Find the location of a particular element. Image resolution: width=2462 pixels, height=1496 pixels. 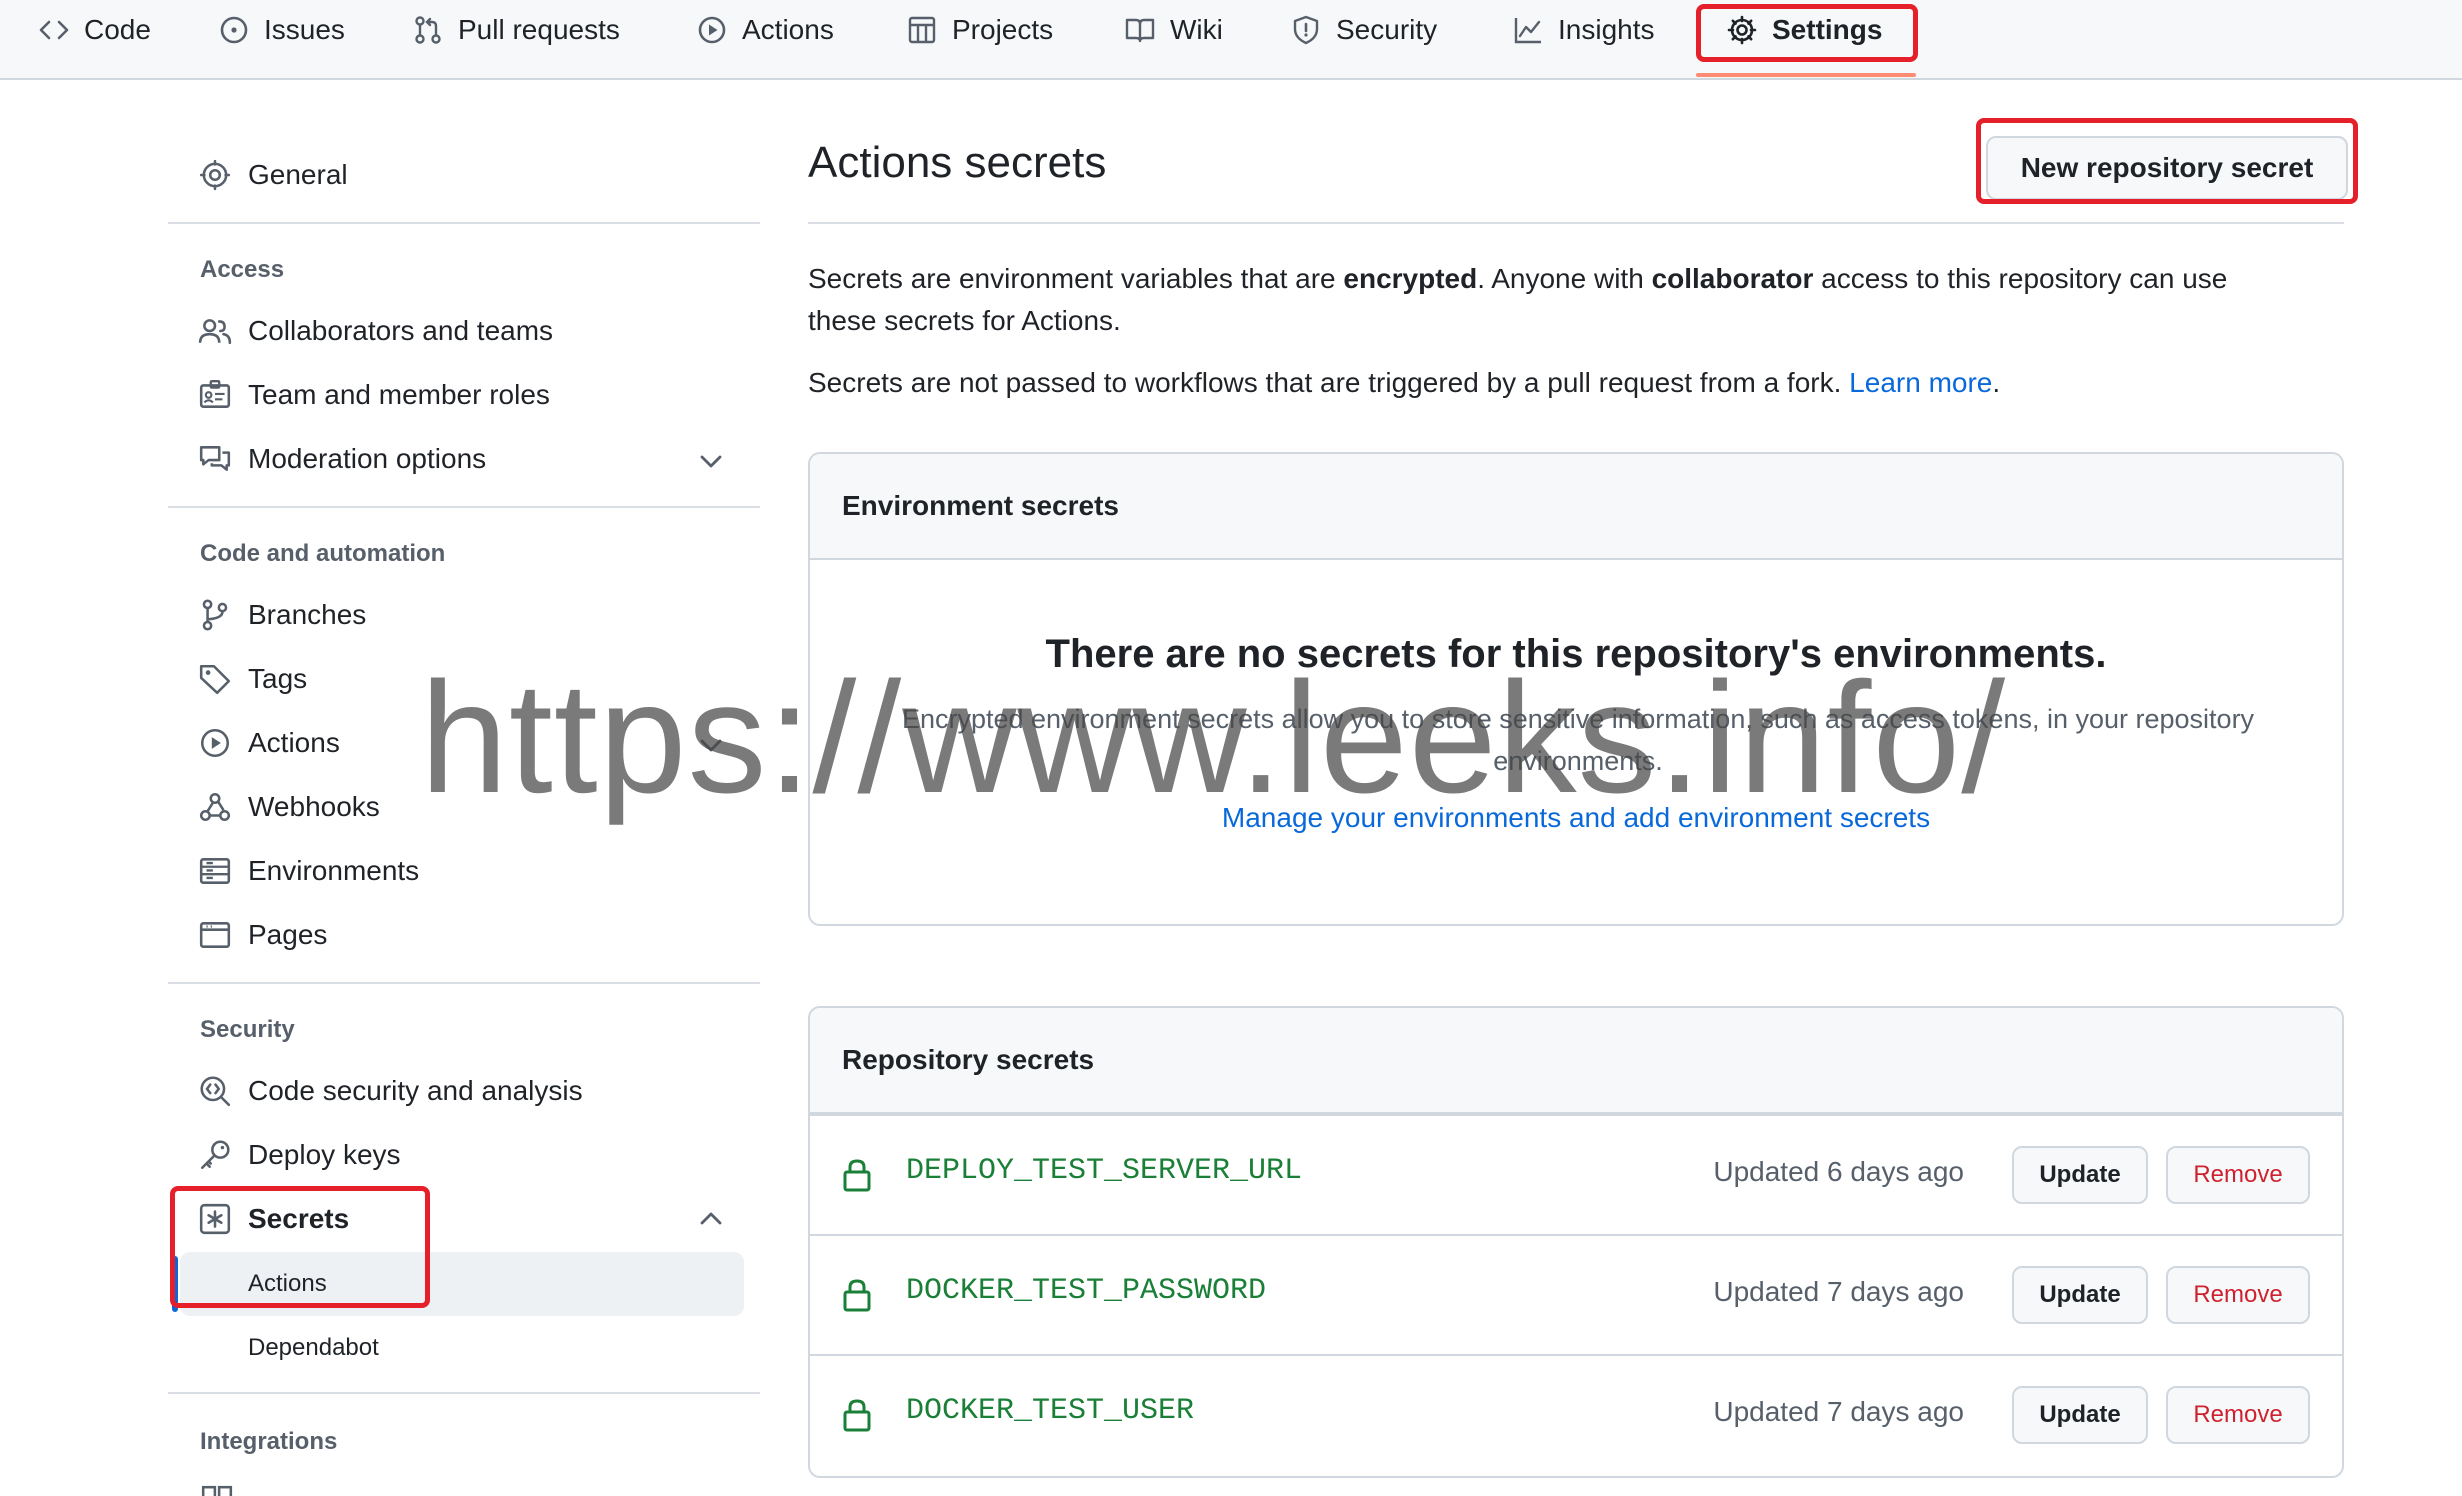

tab-label: Projects is located at coordinates (1003, 29).